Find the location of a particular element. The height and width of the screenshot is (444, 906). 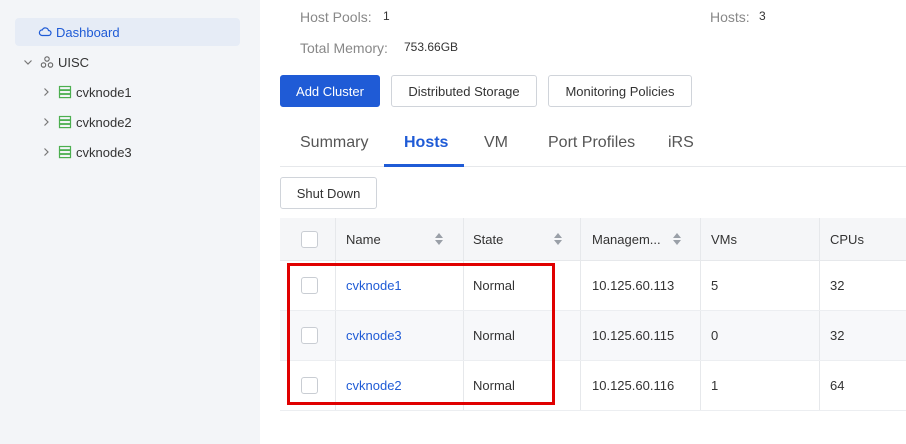

sidebar-item-dashboard: Dashboard is located at coordinates (127, 32).